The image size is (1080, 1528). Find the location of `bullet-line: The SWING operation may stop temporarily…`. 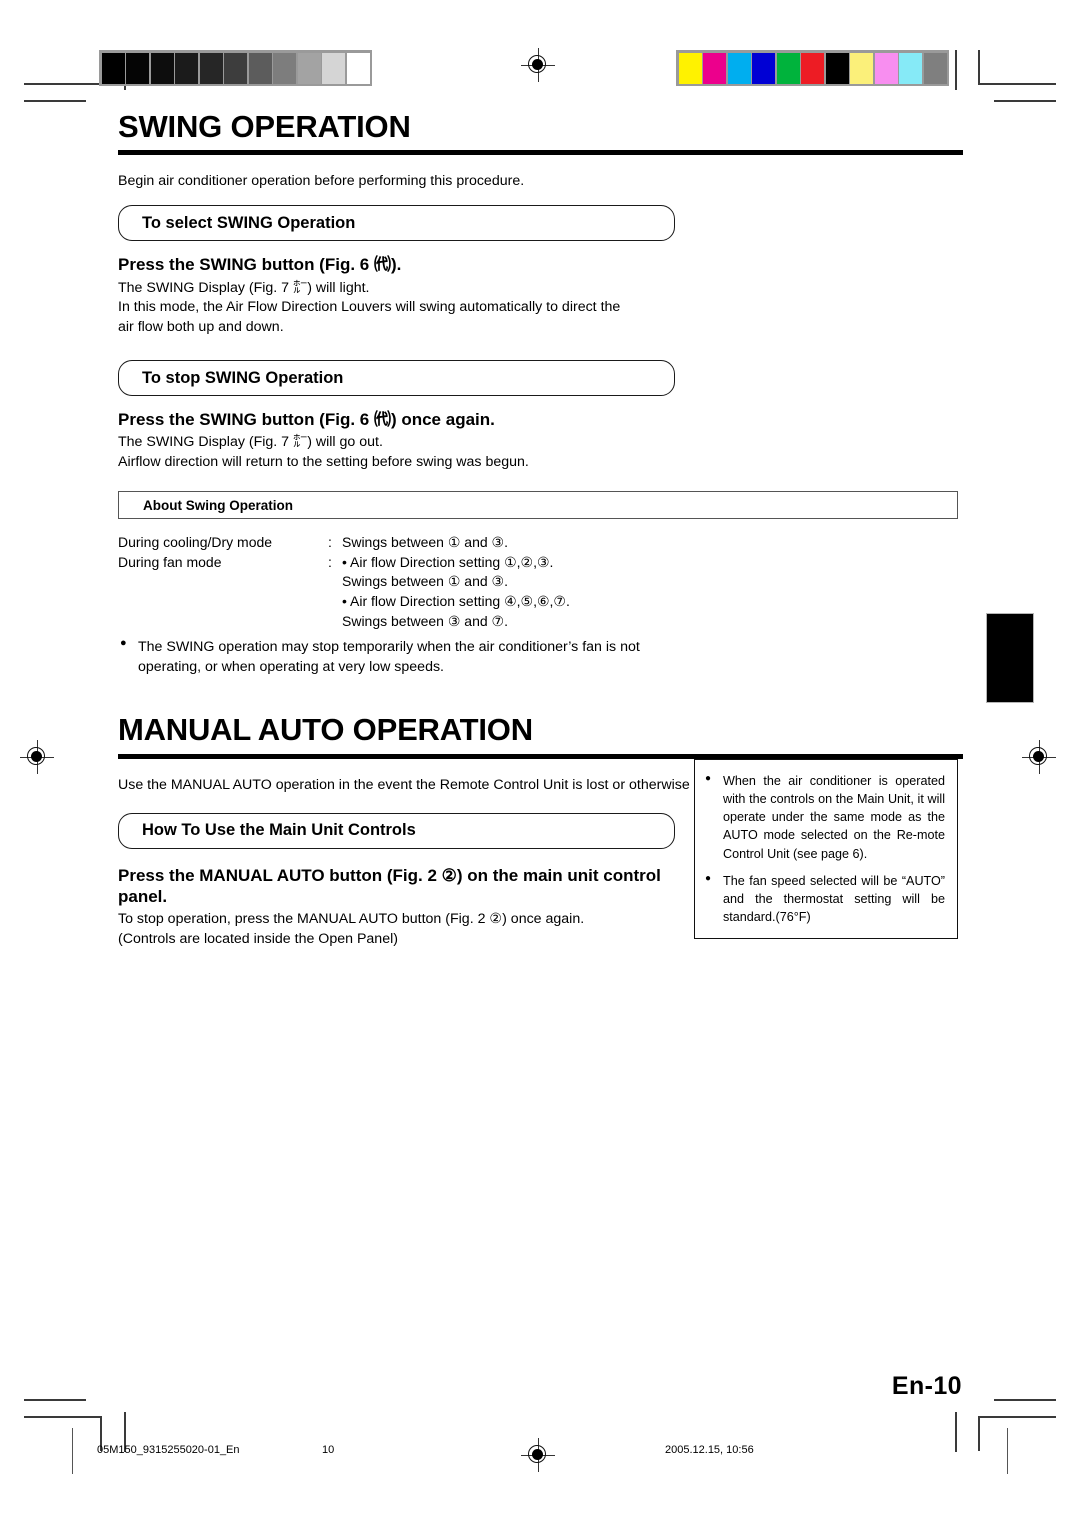

bullet-line: The SWING operation may stop temporarily… is located at coordinates (389, 647).